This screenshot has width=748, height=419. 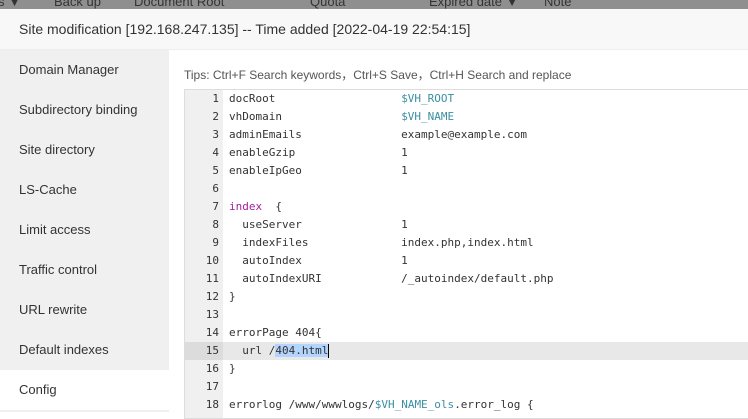 What do you see at coordinates (558, 4) in the screenshot?
I see `header-col-note: Note` at bounding box center [558, 4].